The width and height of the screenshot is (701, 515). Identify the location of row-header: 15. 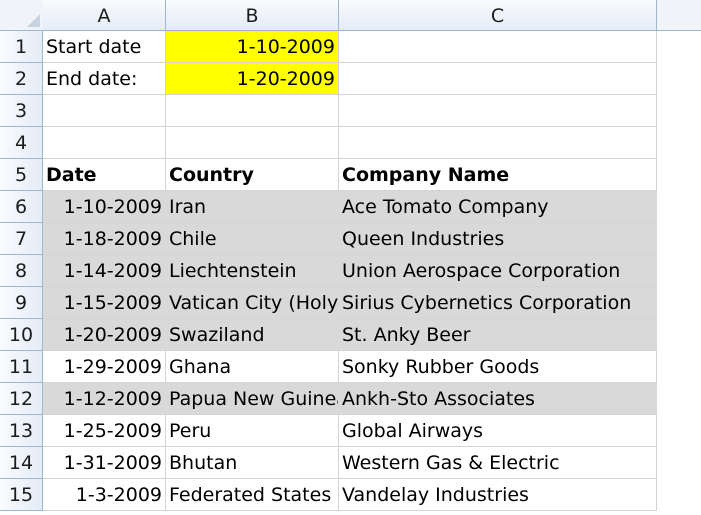
(21, 495).